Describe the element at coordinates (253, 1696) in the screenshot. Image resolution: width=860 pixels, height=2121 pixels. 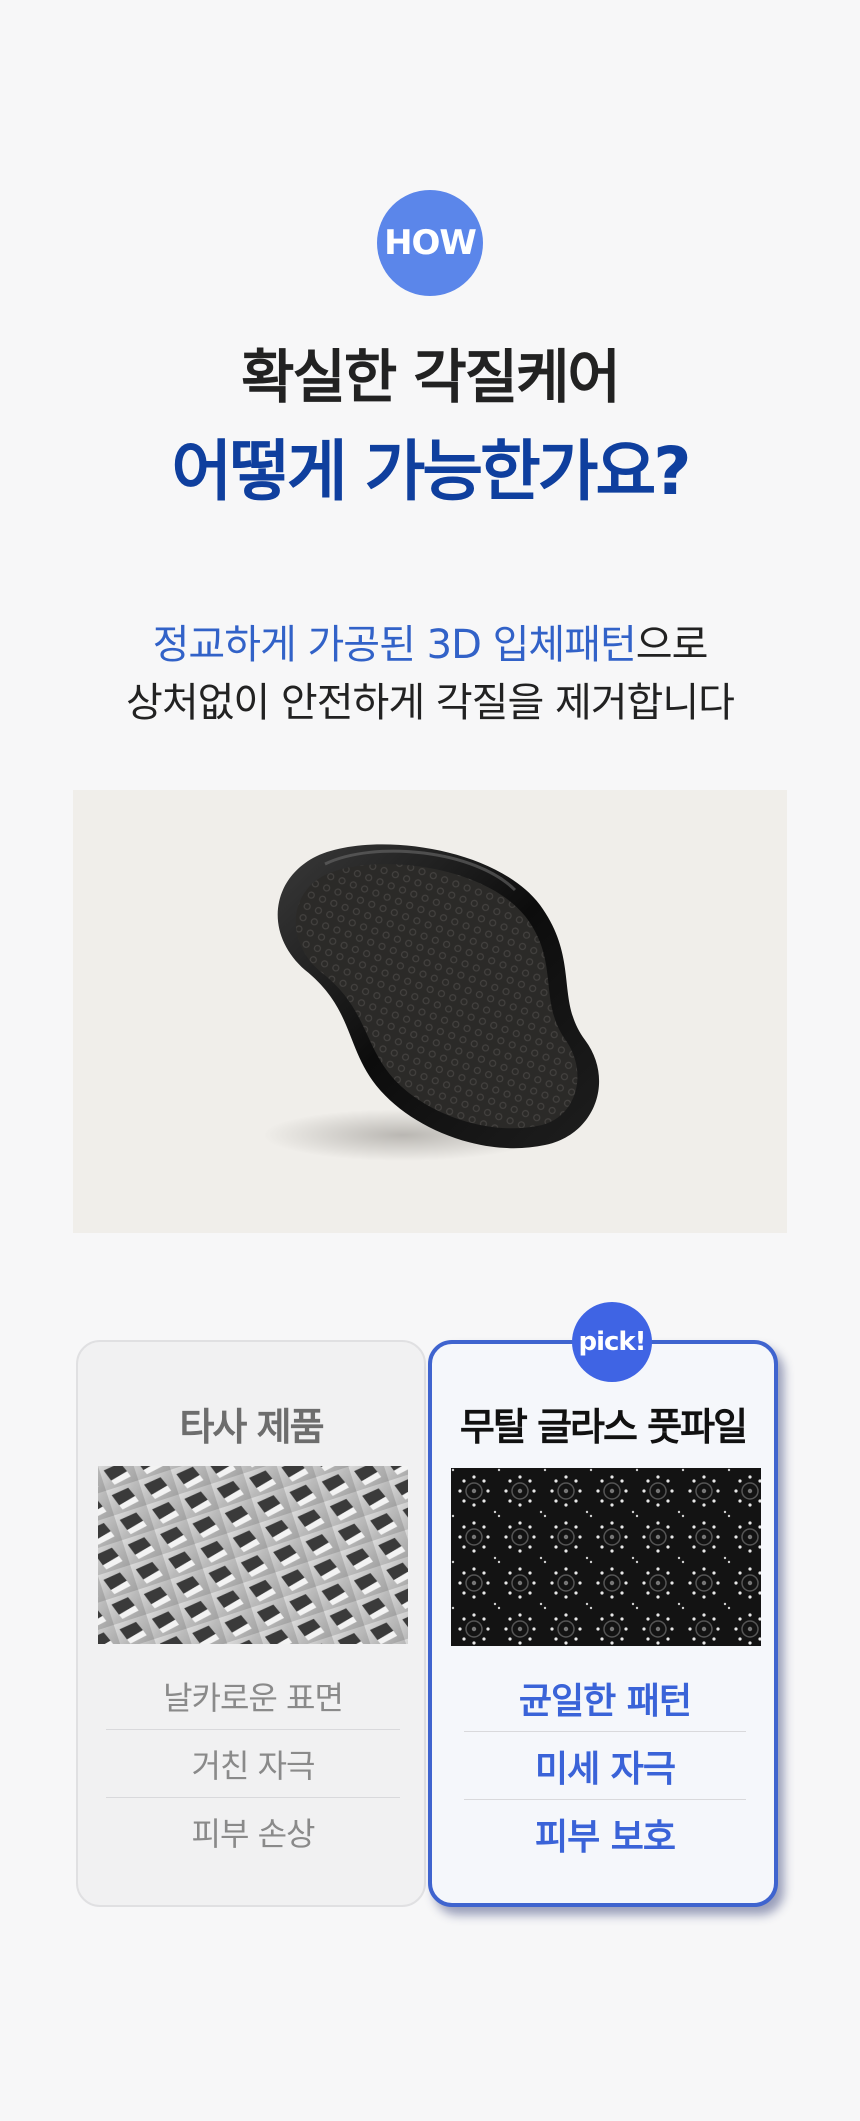
I see `feature-item: 날카로운 표면` at that location.